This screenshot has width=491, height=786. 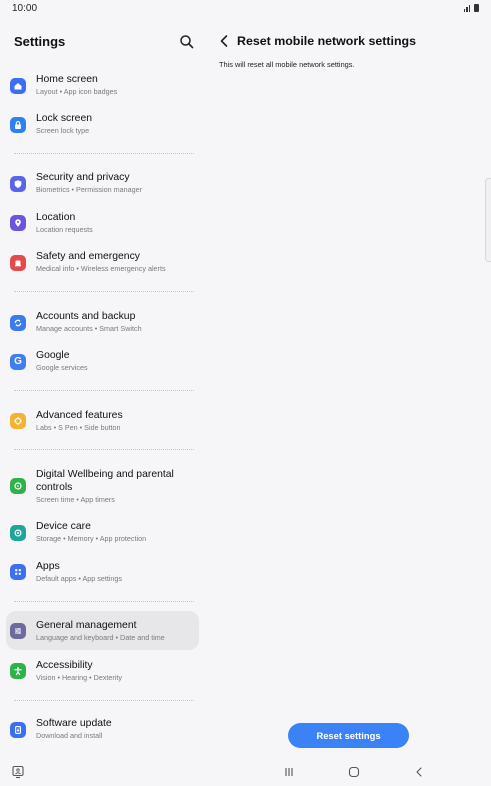 What do you see at coordinates (67, 79) in the screenshot?
I see `settings-item-title: Home screen` at bounding box center [67, 79].